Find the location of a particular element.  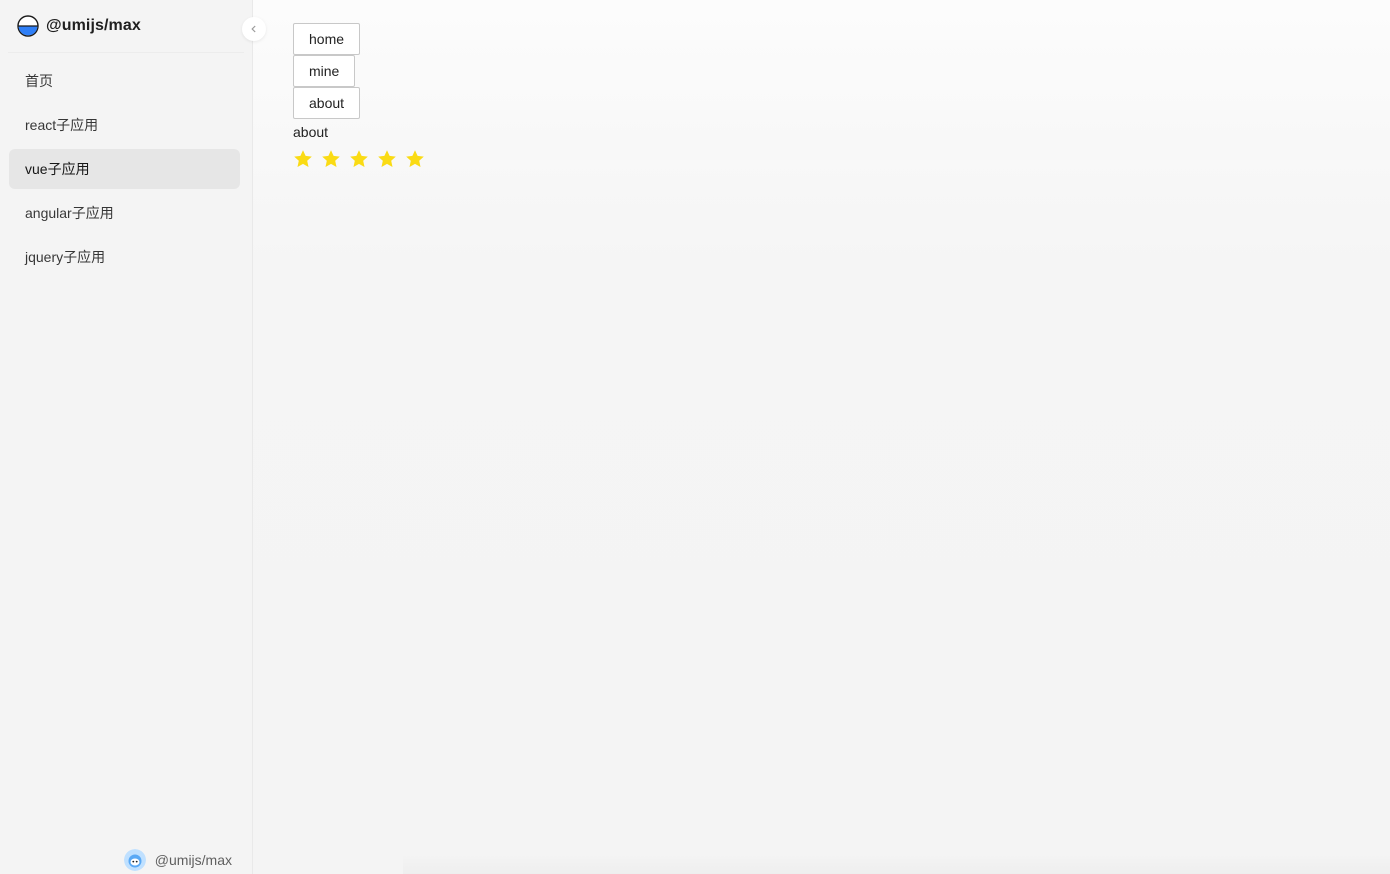

sidebar-item-vue-app: vue子应用 is located at coordinates (124, 169).